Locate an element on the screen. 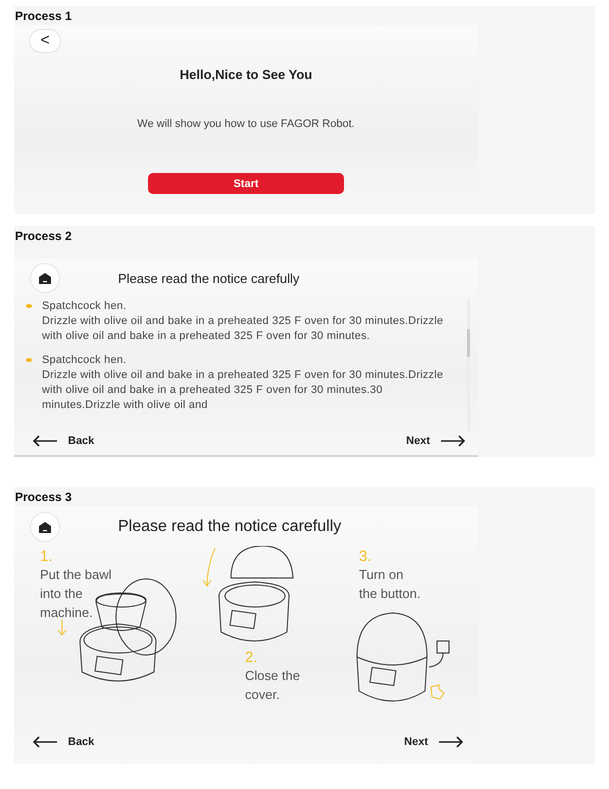 This screenshot has width=609, height=789. section-label: Process 3 is located at coordinates (43, 497).